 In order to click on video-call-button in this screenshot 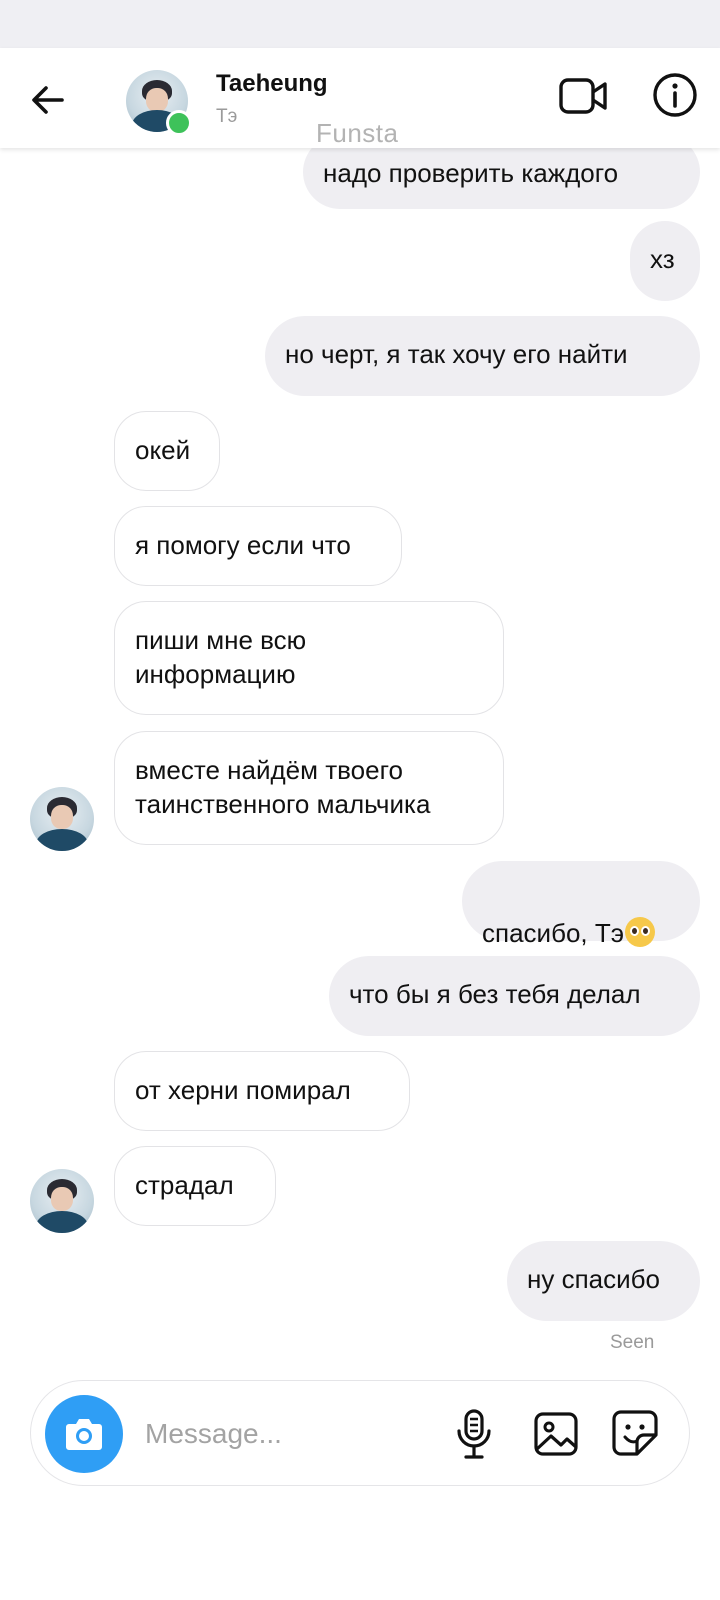, I will do `click(584, 96)`.